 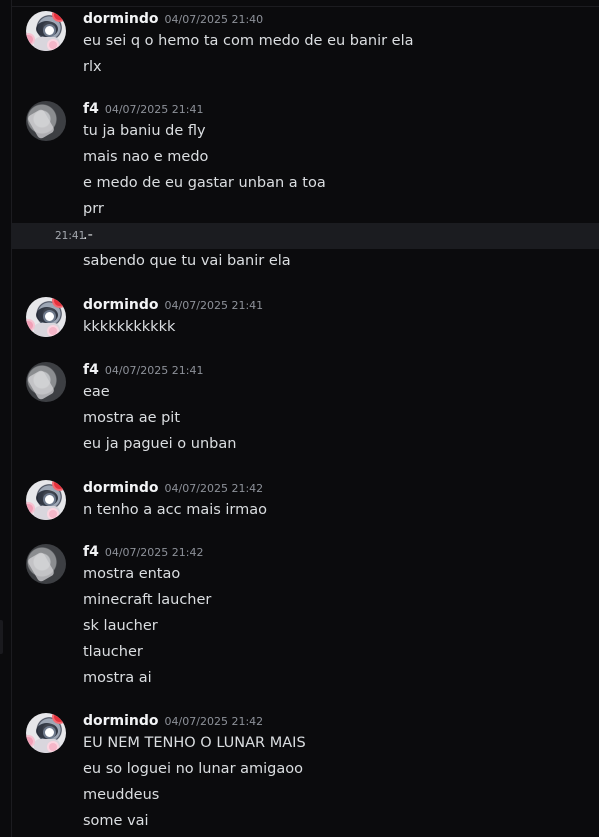 I want to click on message-line: eae, so click(x=96, y=392).